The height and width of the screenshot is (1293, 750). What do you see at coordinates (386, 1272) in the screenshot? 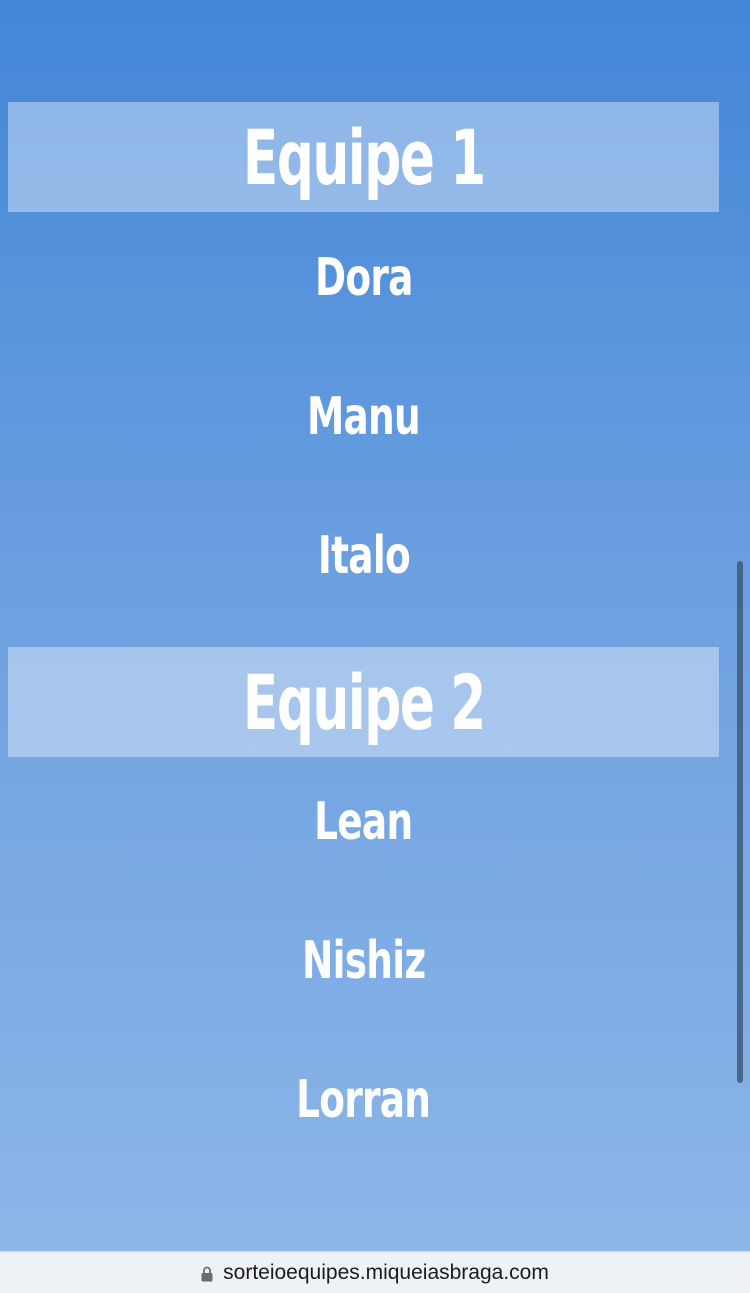
I see `url-text: sorteioequipes.miqueiasbraga.com` at bounding box center [386, 1272].